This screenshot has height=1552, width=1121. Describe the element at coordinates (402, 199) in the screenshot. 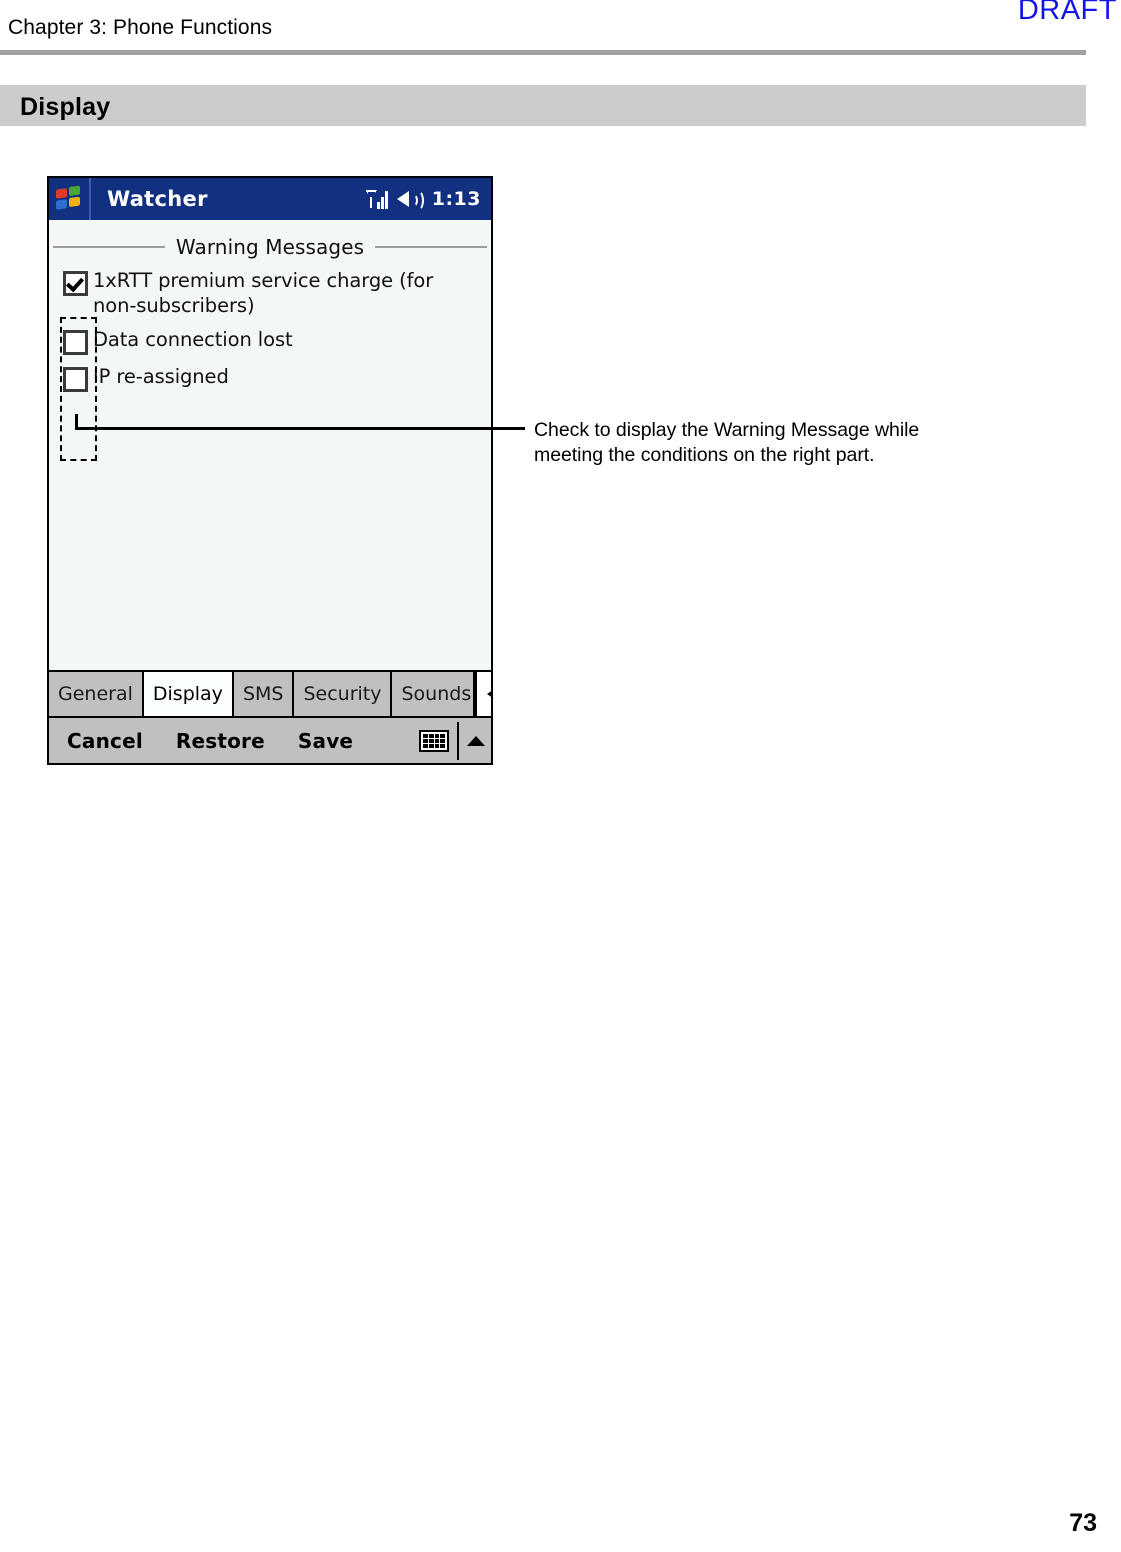

I see `speaker-cone` at that location.